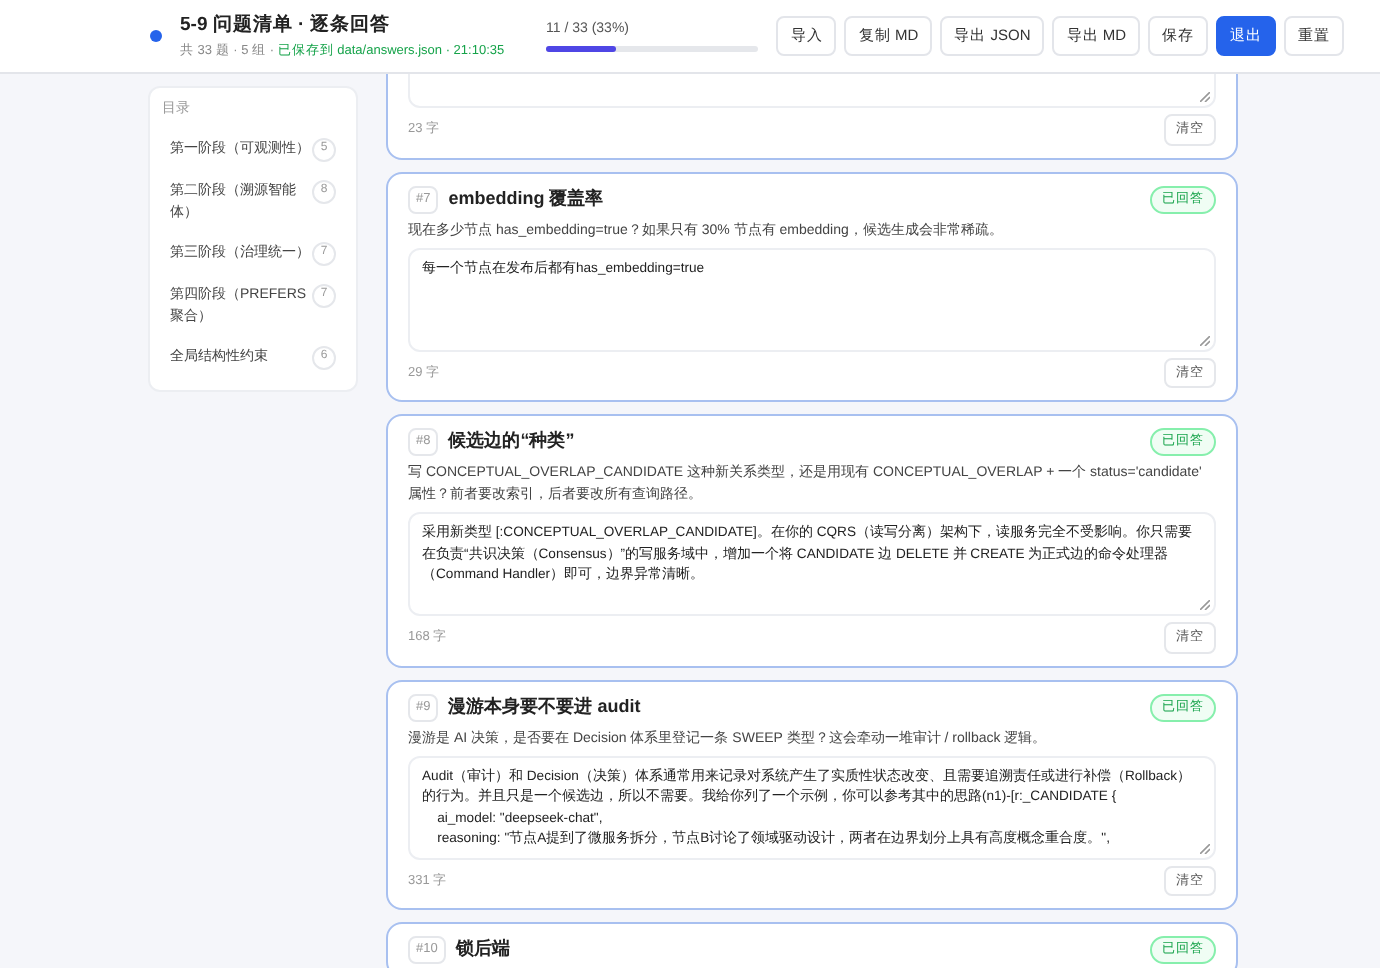  Describe the element at coordinates (286, 25) in the screenshot. I see `page-title: 5-9 问题清单 · 逐条回答` at that location.